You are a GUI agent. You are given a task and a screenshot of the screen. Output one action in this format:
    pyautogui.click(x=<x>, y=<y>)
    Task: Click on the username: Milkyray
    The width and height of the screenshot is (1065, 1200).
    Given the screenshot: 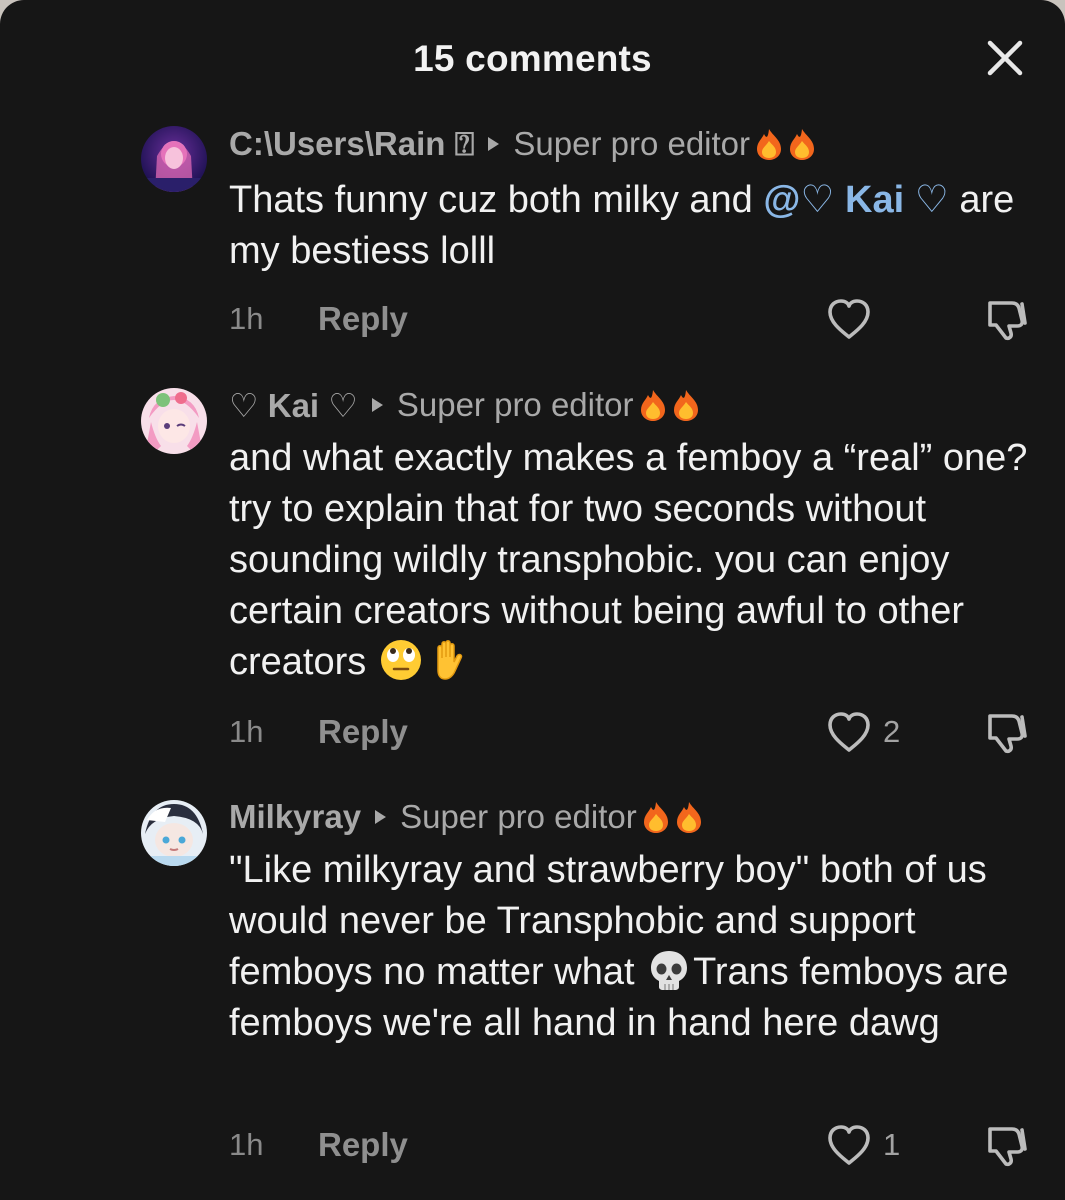 What is the action you would take?
    pyautogui.click(x=295, y=817)
    